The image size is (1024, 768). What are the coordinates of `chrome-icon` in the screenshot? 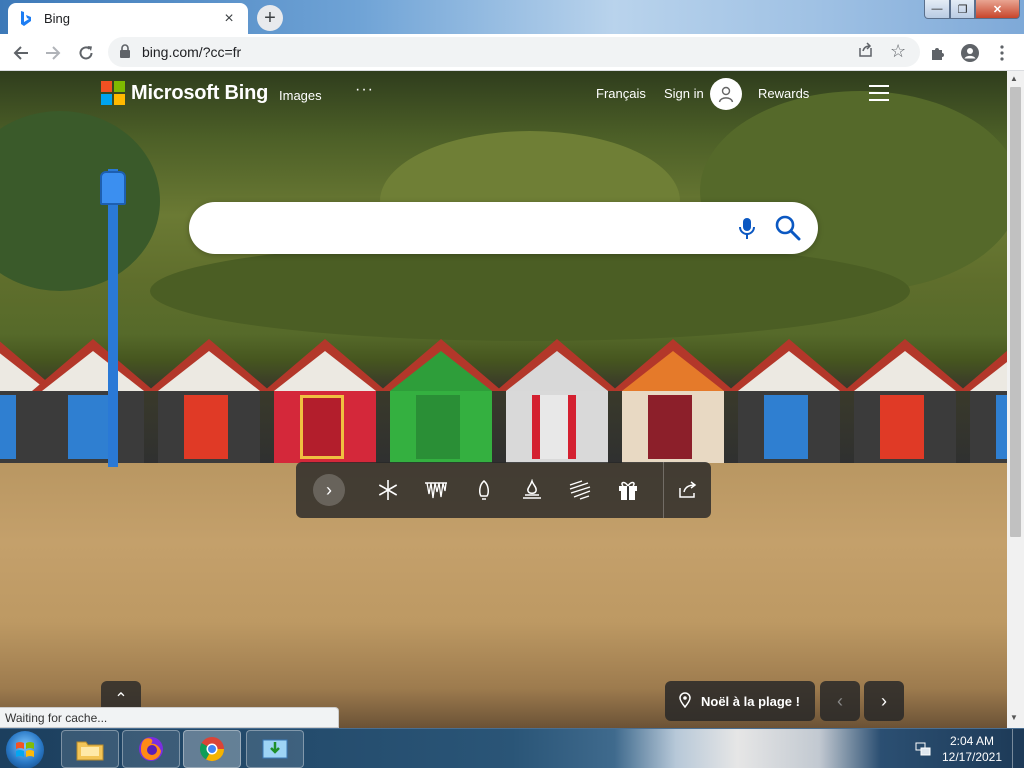 It's located at (211, 749).